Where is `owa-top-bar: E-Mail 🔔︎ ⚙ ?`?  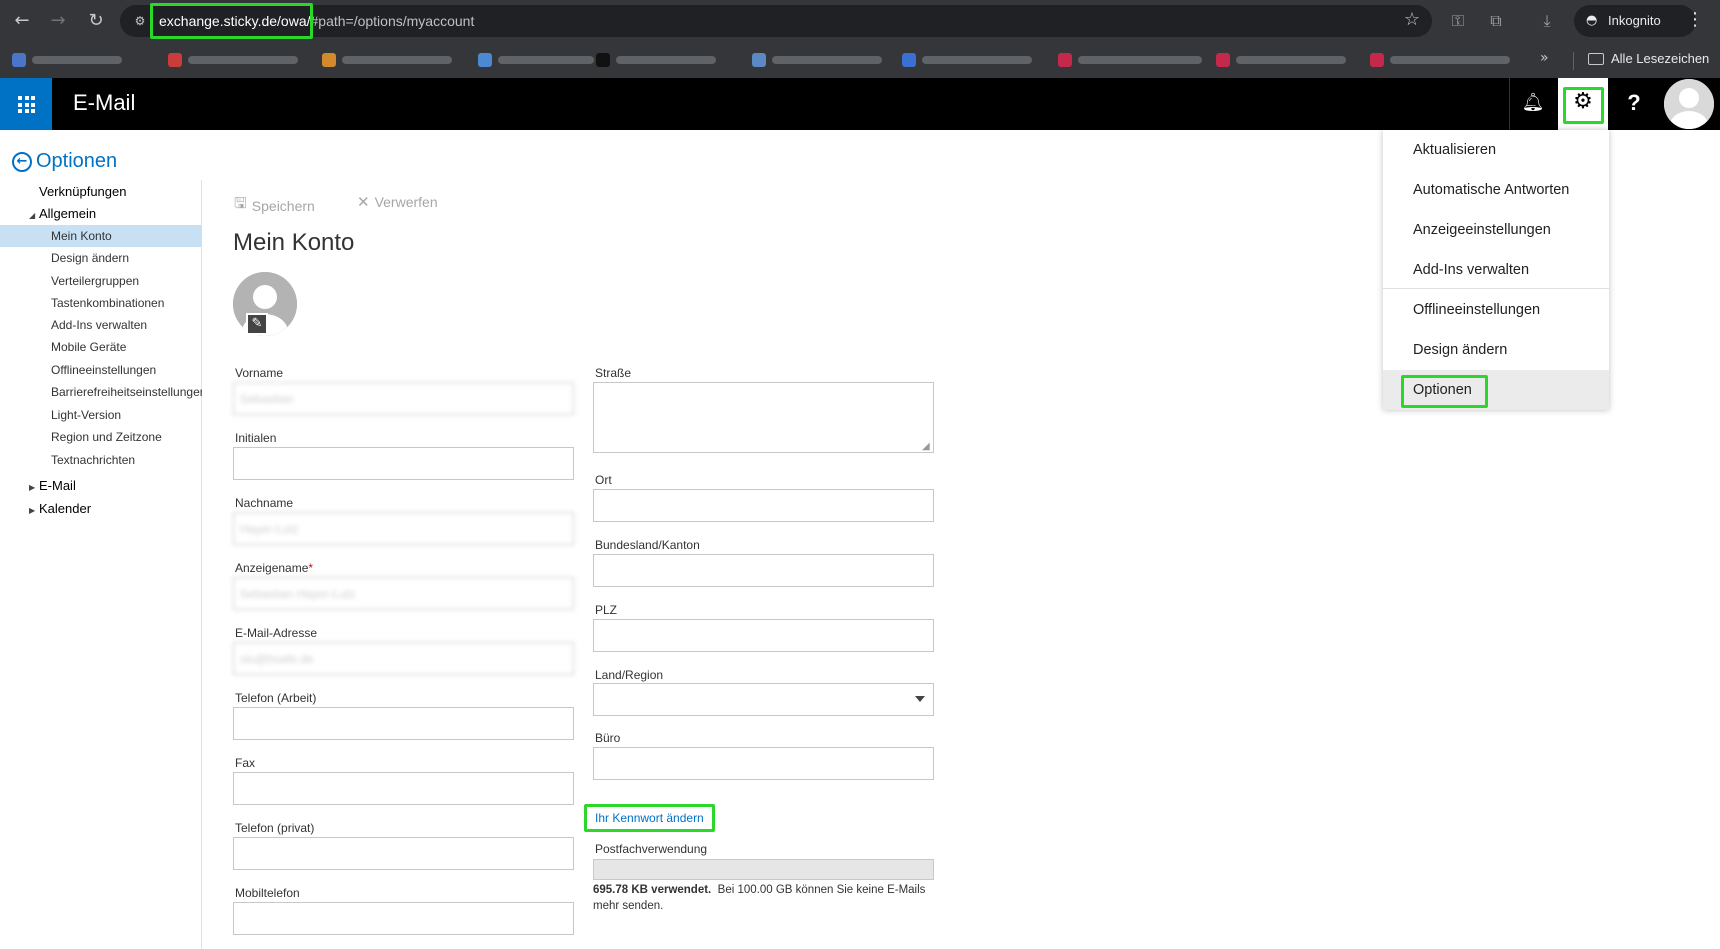
owa-top-bar: E-Mail 🔔︎ ⚙ ? is located at coordinates (860, 104).